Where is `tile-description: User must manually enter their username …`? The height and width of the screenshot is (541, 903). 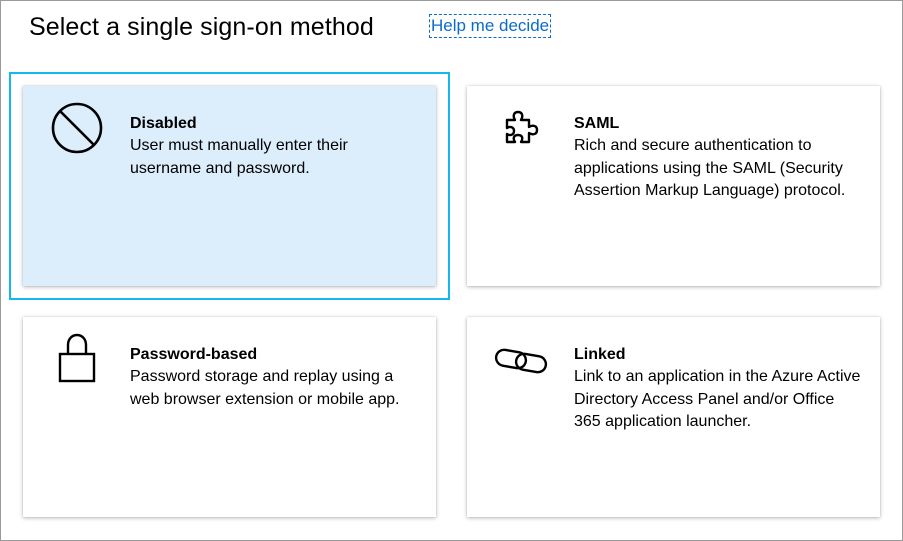 tile-description: User must manually enter their username … is located at coordinates (239, 157).